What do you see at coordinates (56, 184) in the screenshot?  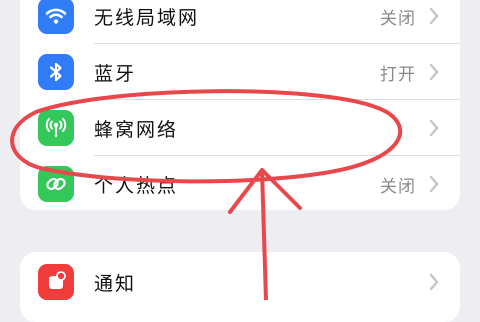 I see `hotspot-chain-icon` at bounding box center [56, 184].